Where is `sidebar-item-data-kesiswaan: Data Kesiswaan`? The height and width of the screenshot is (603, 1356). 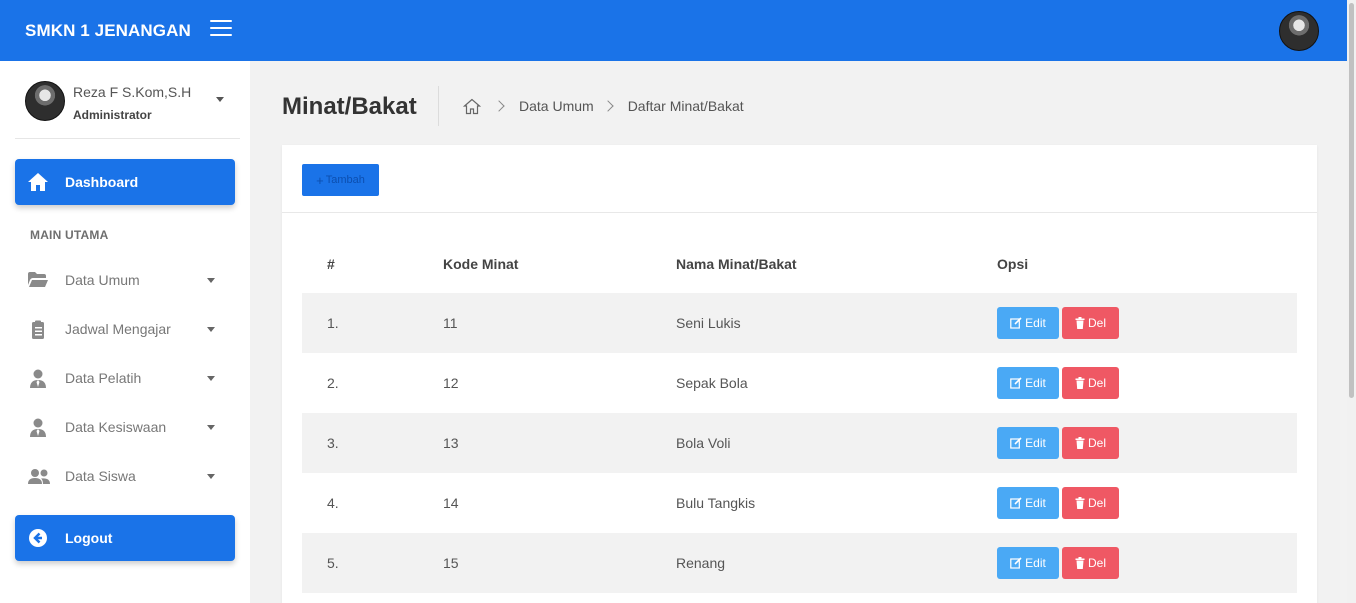 sidebar-item-data-kesiswaan: Data Kesiswaan is located at coordinates (125, 427).